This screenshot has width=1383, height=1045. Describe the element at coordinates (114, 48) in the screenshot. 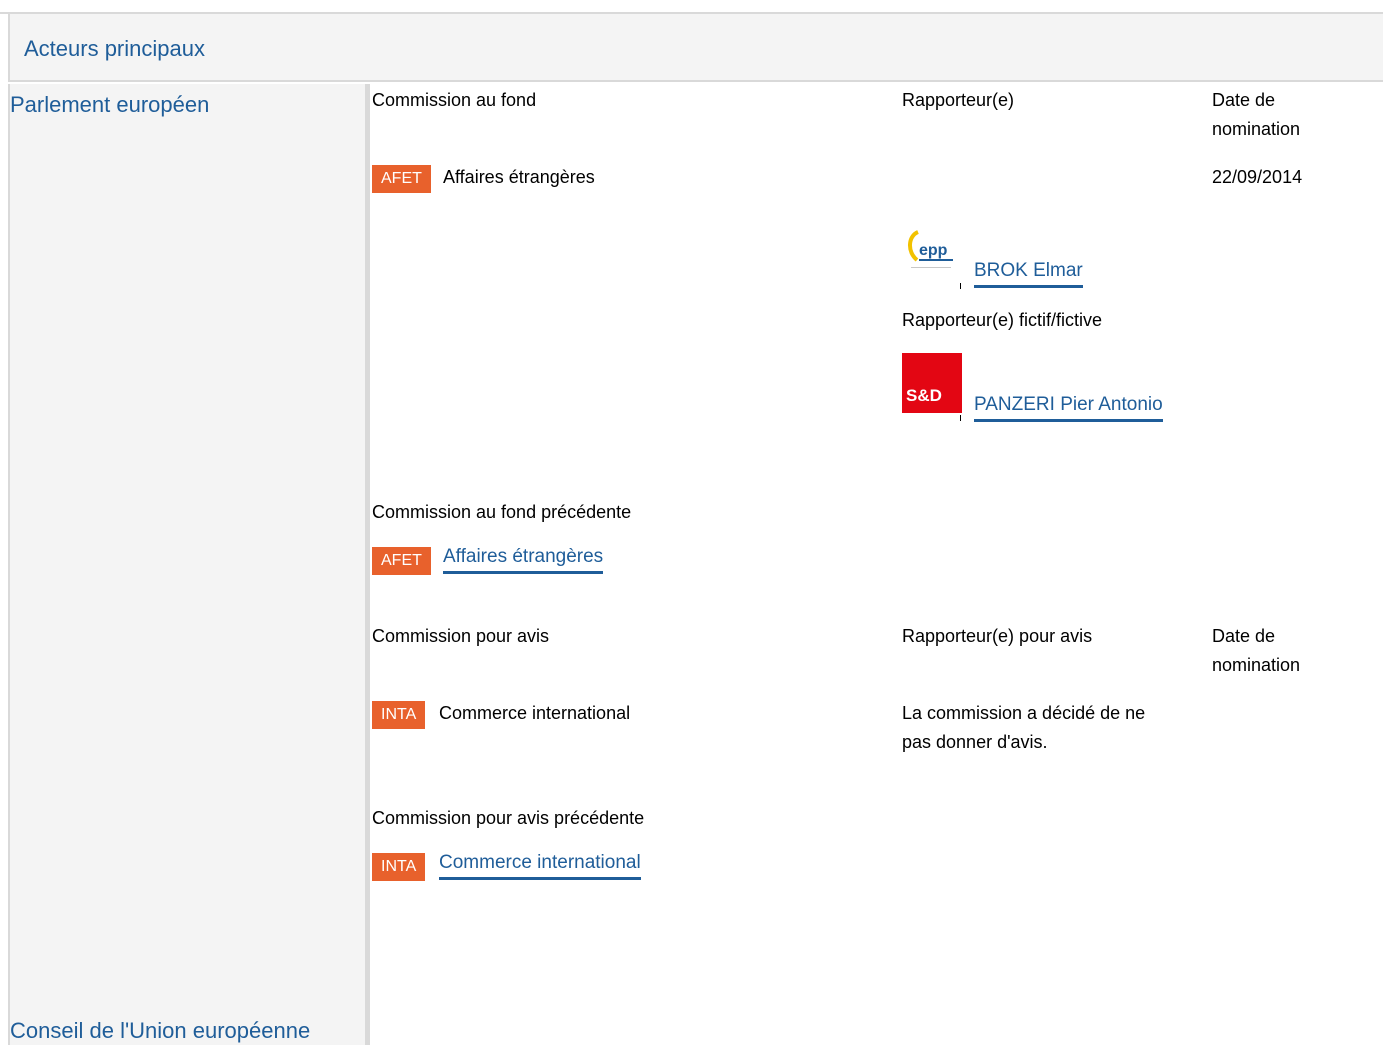

I see `section-title: Acteurs principaux` at that location.